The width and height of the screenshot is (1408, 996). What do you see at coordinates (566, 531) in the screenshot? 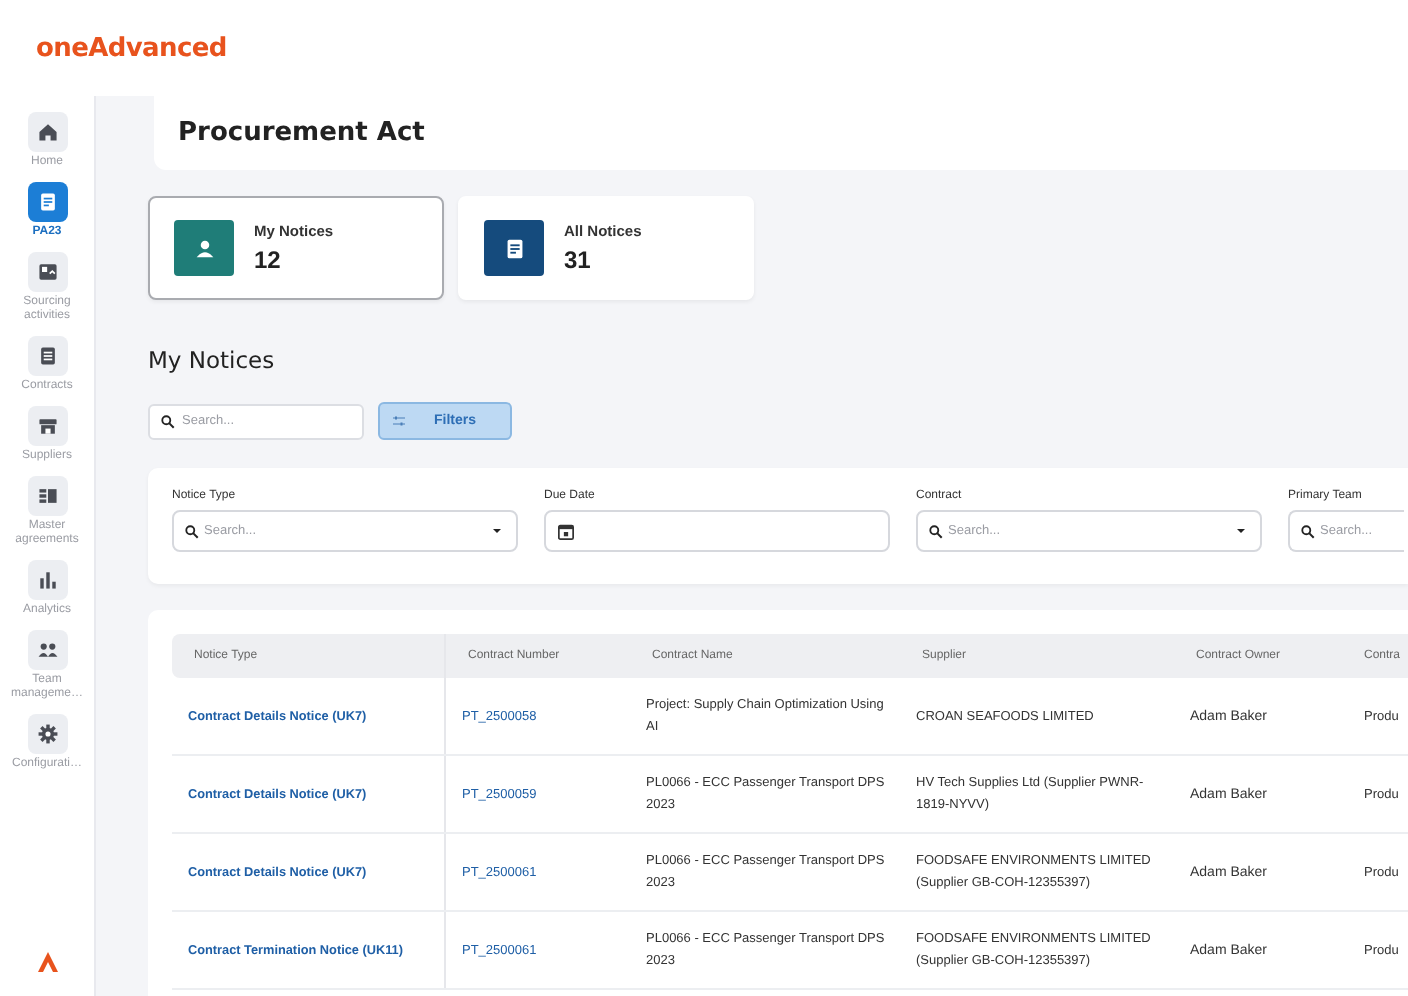
I see `calendar-icon` at bounding box center [566, 531].